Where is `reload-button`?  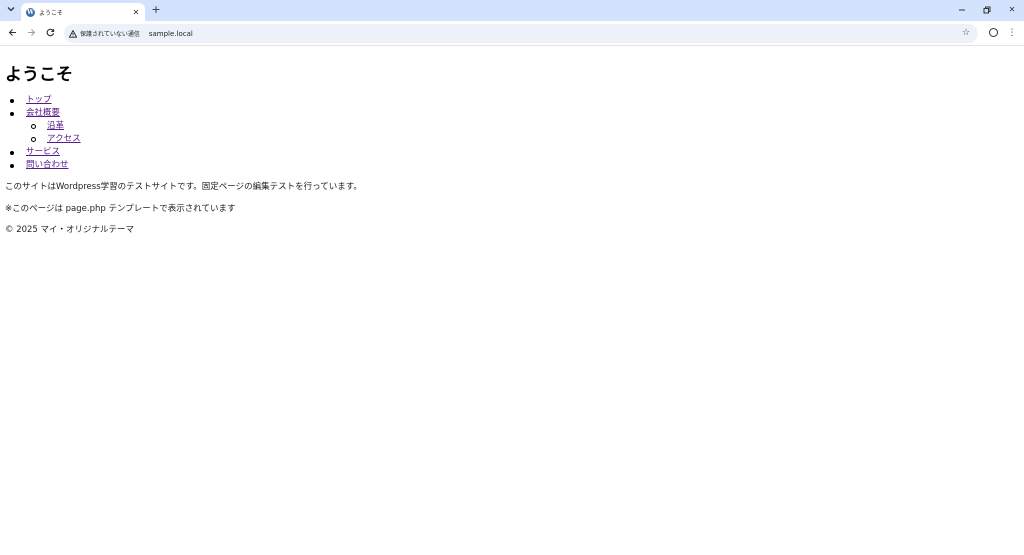
reload-button is located at coordinates (50, 33).